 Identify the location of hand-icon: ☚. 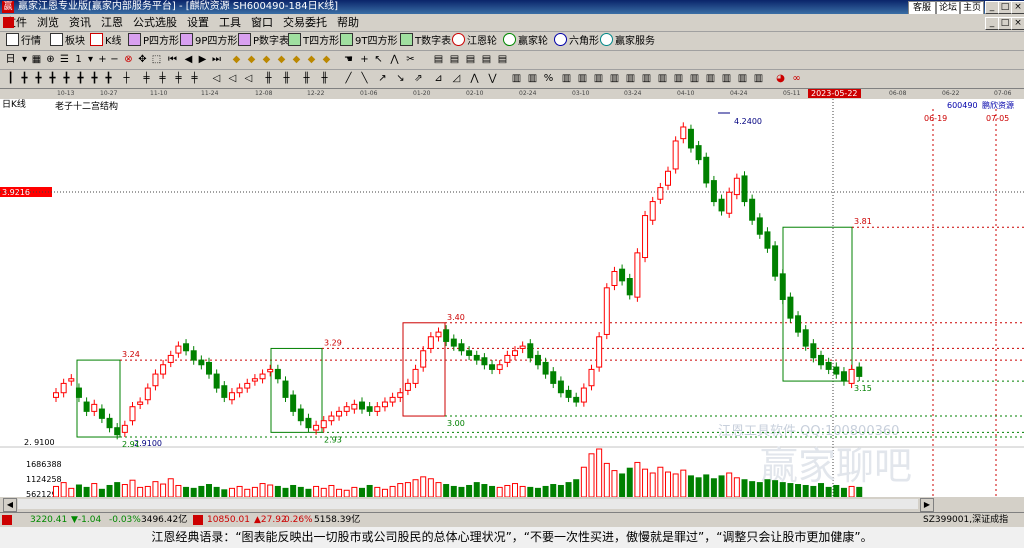
(348, 59).